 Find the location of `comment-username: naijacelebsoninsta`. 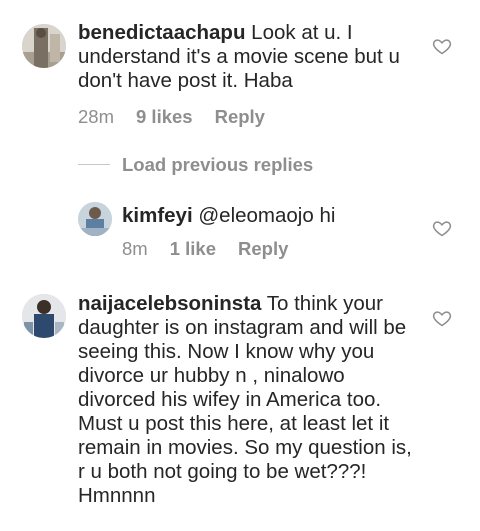

comment-username: naijacelebsoninsta is located at coordinates (169, 303).